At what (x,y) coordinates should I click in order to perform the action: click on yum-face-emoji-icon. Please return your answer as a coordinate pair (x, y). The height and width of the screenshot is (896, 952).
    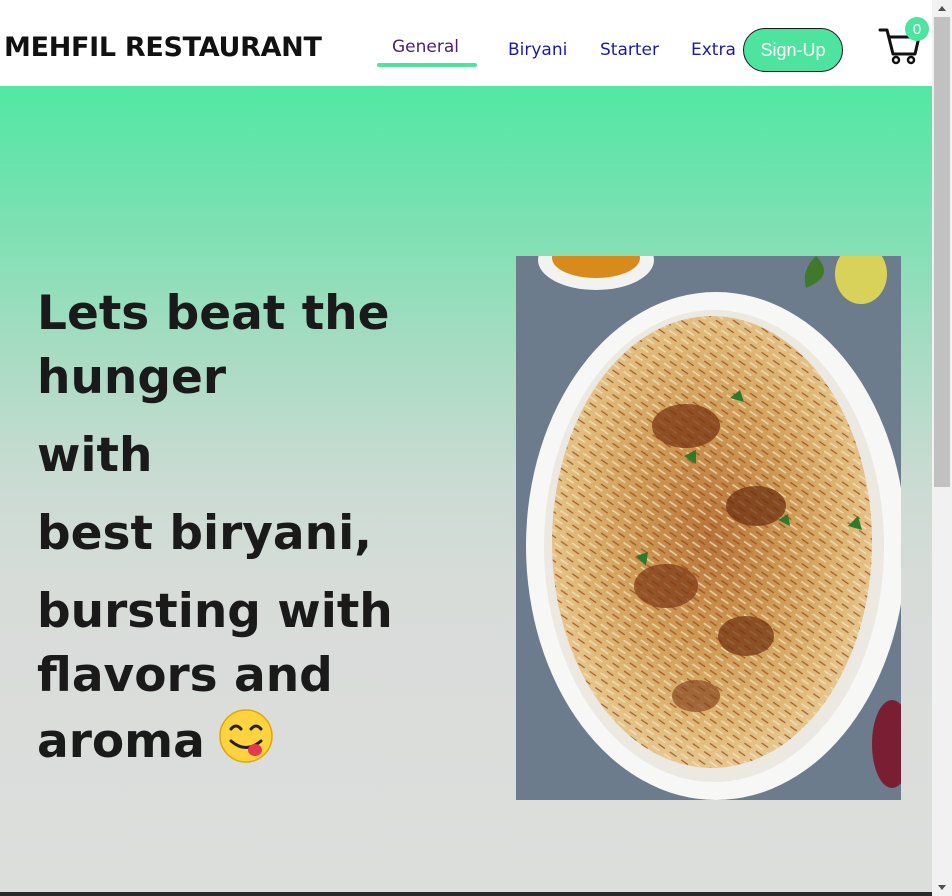
    Looking at the image, I should click on (246, 744).